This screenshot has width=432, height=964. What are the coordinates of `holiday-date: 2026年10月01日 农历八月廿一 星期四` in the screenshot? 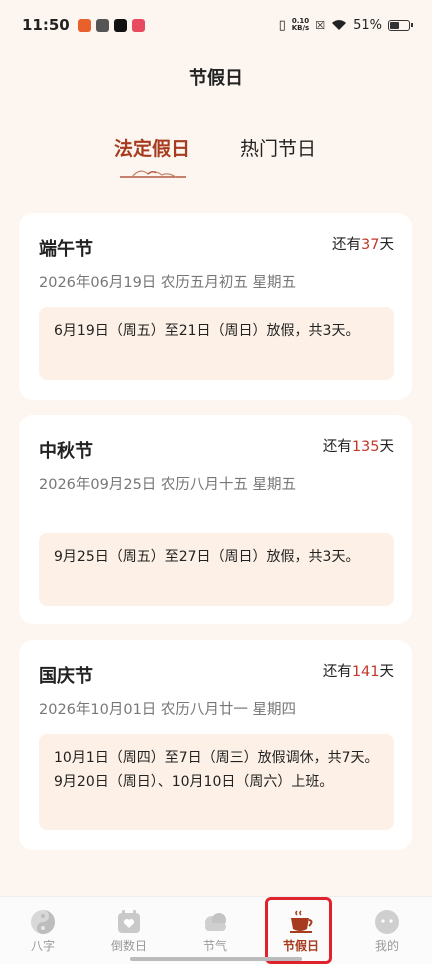 It's located at (168, 710).